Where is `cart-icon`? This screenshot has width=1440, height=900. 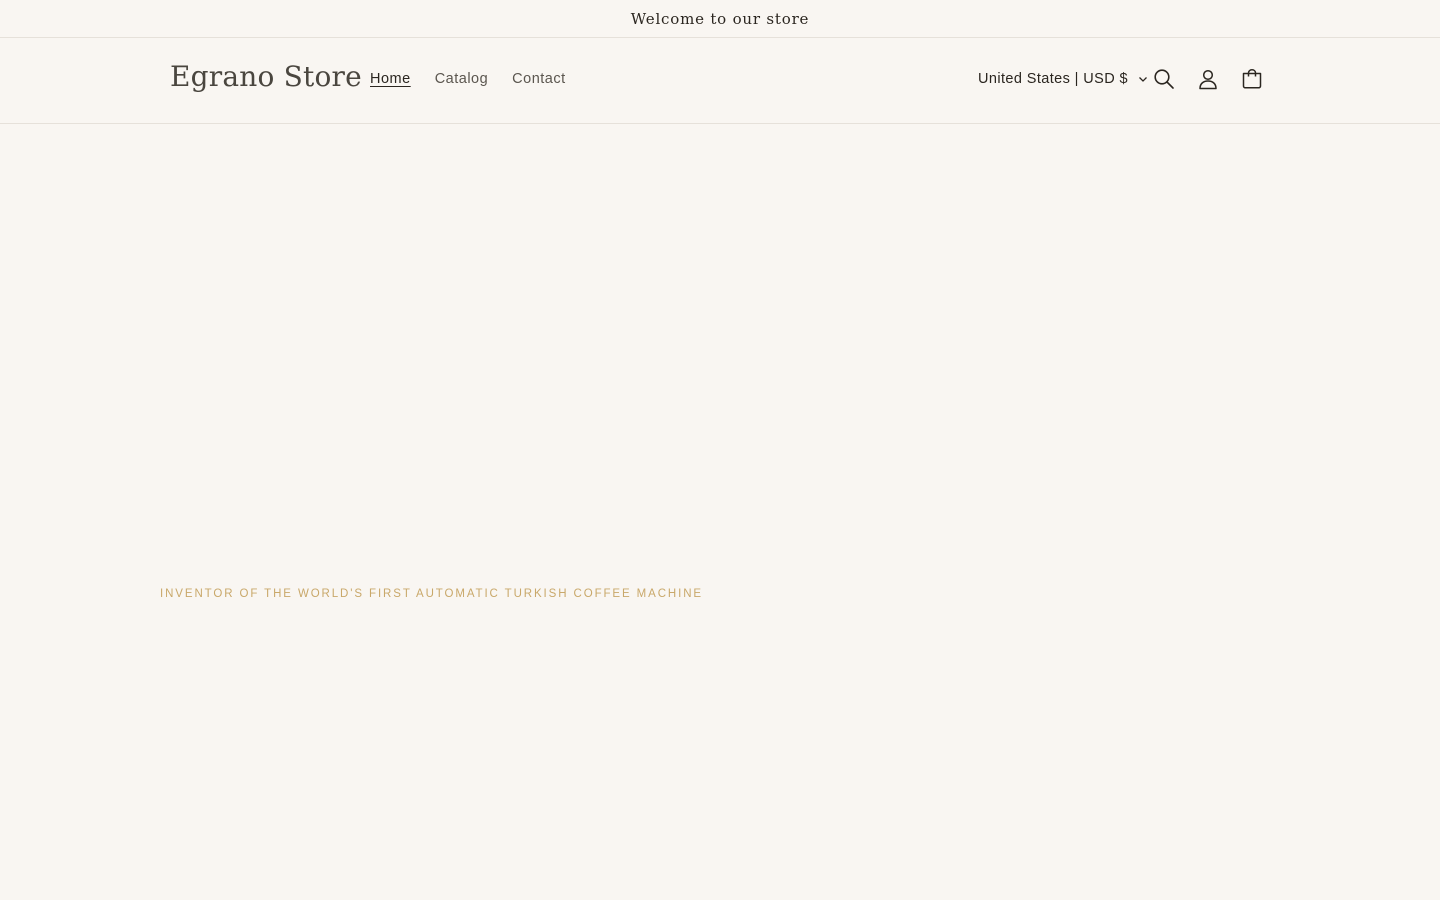
cart-icon is located at coordinates (1252, 79).